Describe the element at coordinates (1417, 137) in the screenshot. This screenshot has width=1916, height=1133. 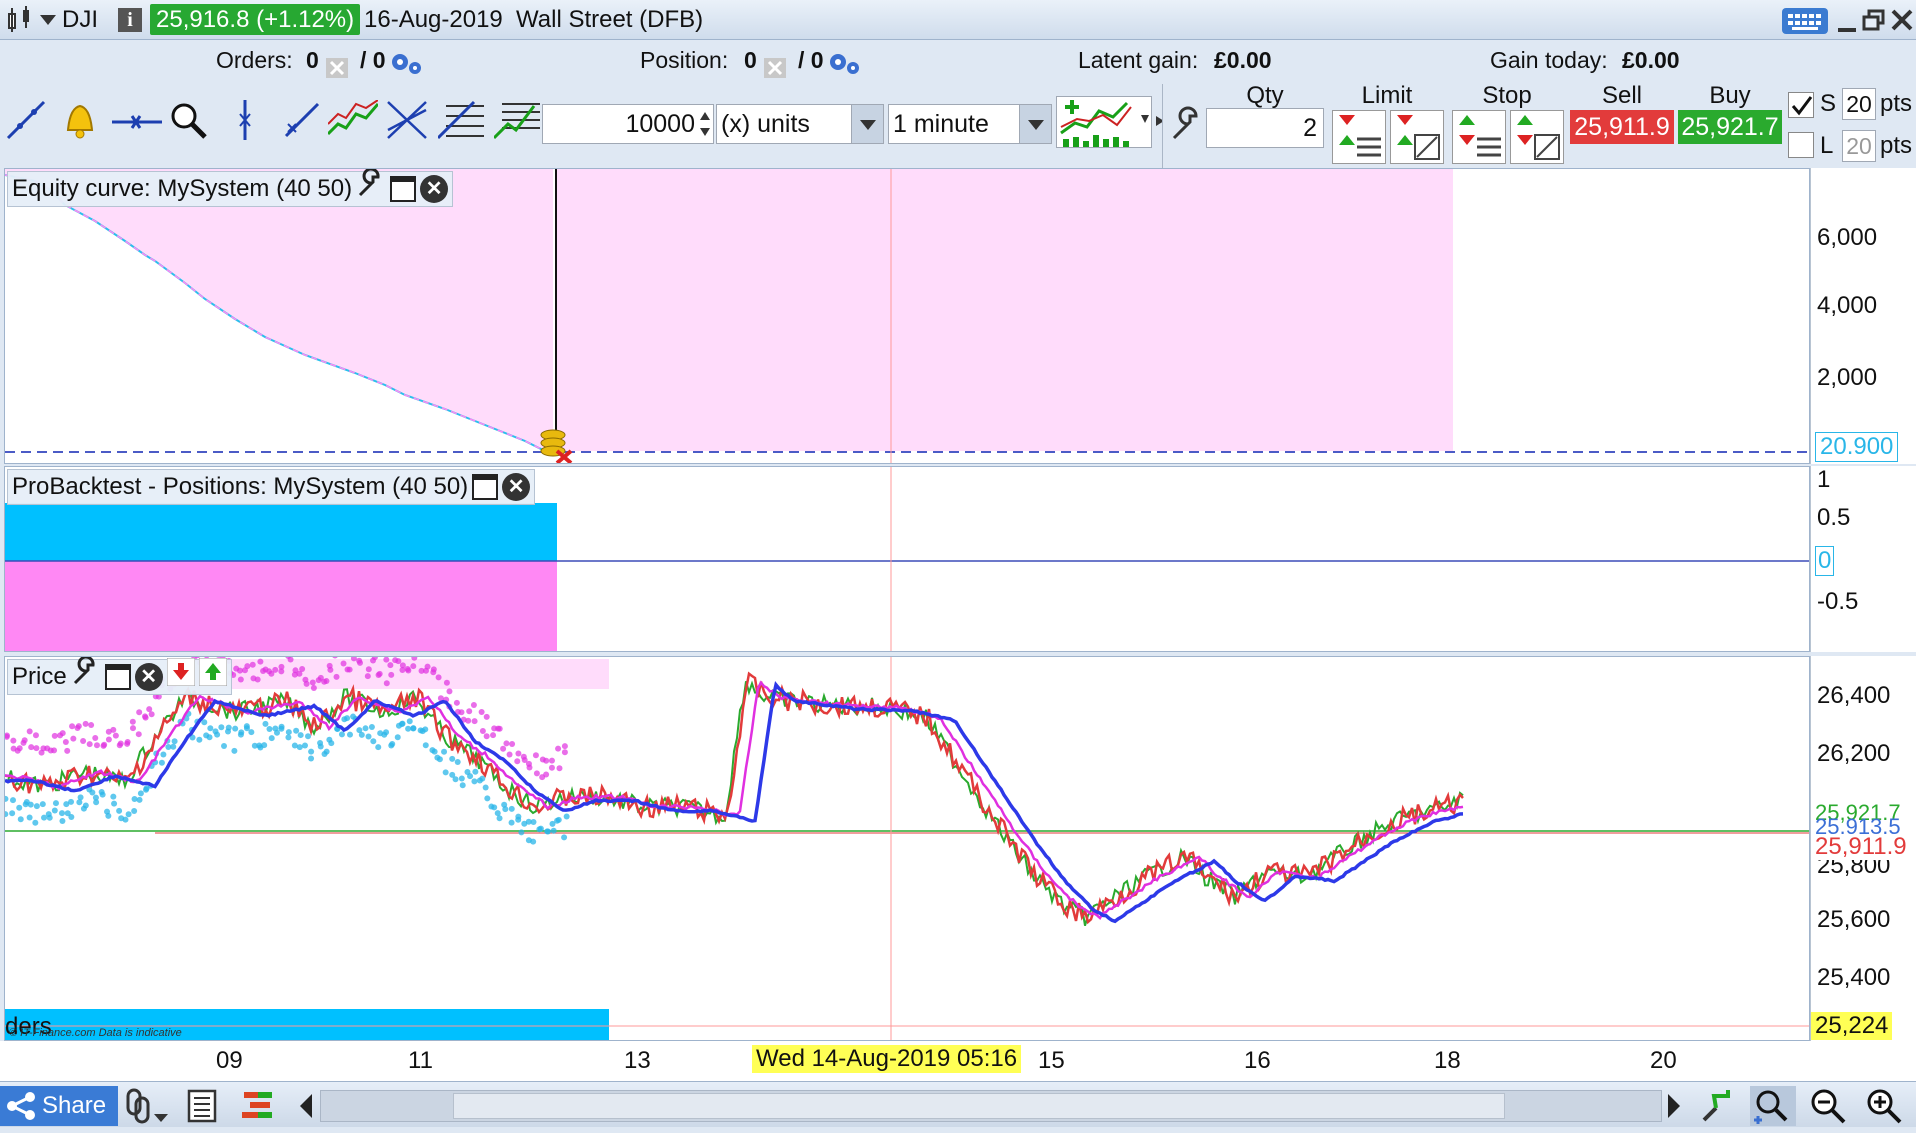
I see `limit-buy-button` at that location.